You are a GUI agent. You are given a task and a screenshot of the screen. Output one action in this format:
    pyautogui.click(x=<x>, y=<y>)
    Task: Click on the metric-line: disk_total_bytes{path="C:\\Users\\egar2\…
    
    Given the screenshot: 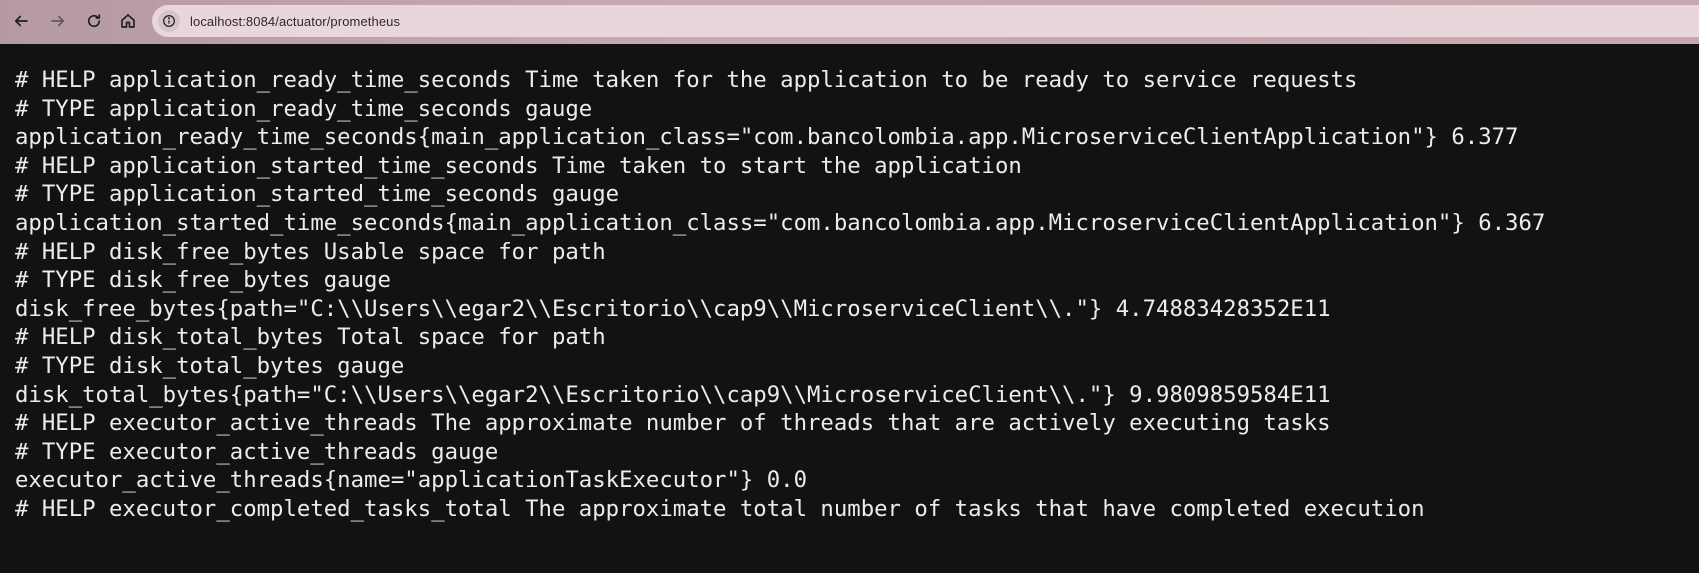 What is the action you would take?
    pyautogui.click(x=673, y=394)
    